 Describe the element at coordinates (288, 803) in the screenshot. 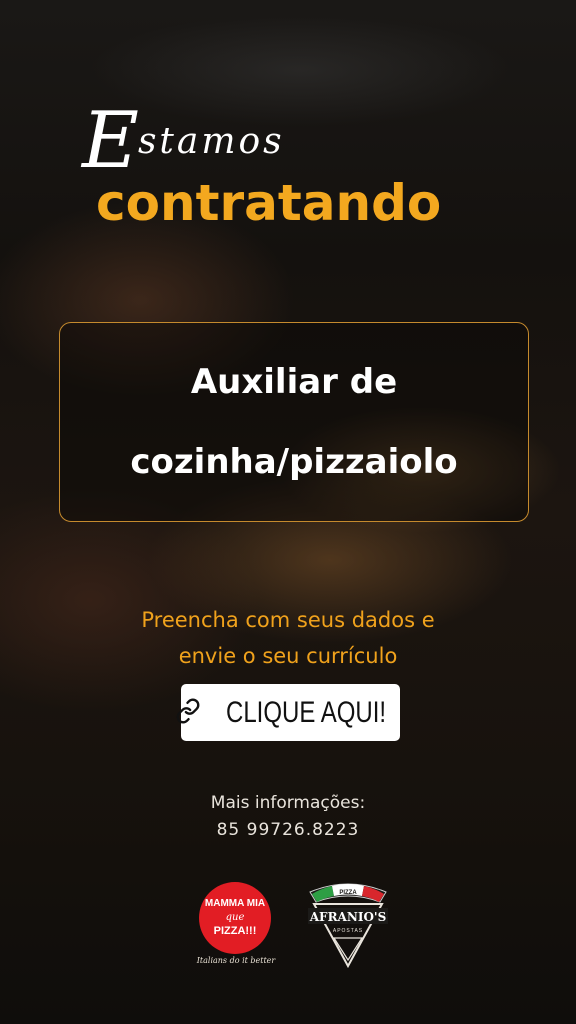

I see `contact-label: Mais informações:` at that location.